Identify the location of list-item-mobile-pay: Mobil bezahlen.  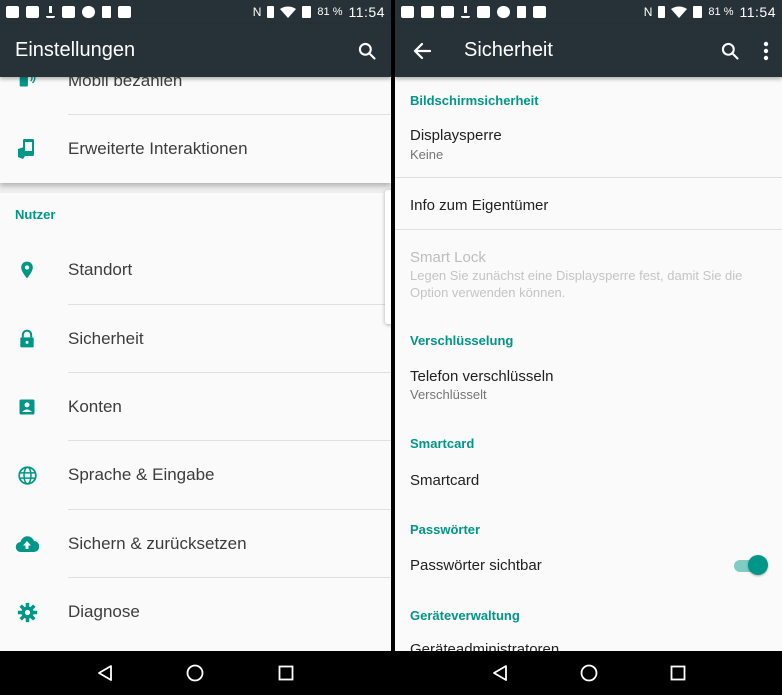
(195, 96).